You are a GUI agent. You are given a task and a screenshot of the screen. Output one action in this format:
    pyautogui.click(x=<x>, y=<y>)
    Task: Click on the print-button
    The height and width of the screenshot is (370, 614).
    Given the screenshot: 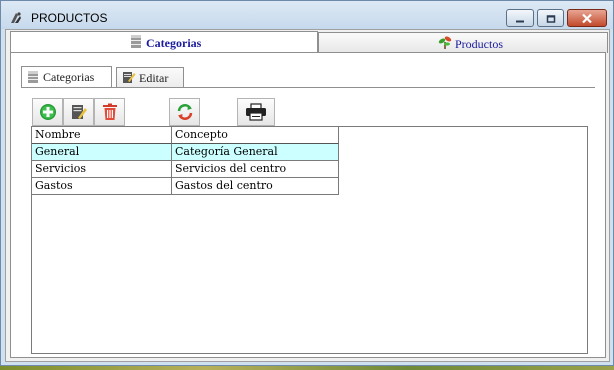 What is the action you would take?
    pyautogui.click(x=256, y=112)
    